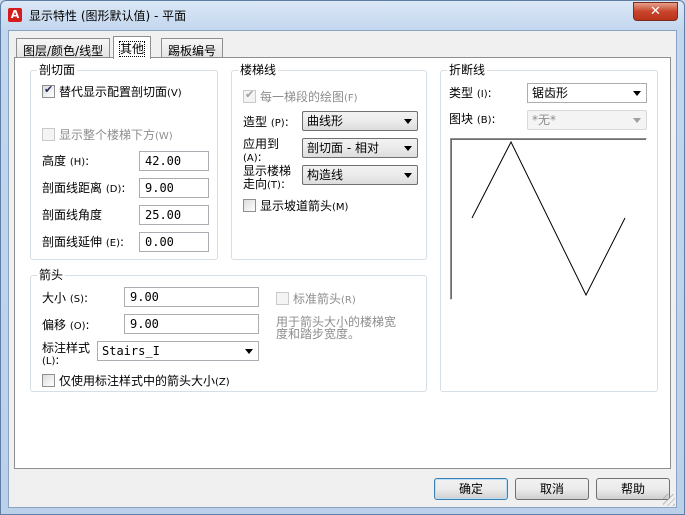 Image resolution: width=685 pixels, height=515 pixels. What do you see at coordinates (83, 242) in the screenshot?
I see `hatch-extension-label: 剖面线延伸 (E):` at bounding box center [83, 242].